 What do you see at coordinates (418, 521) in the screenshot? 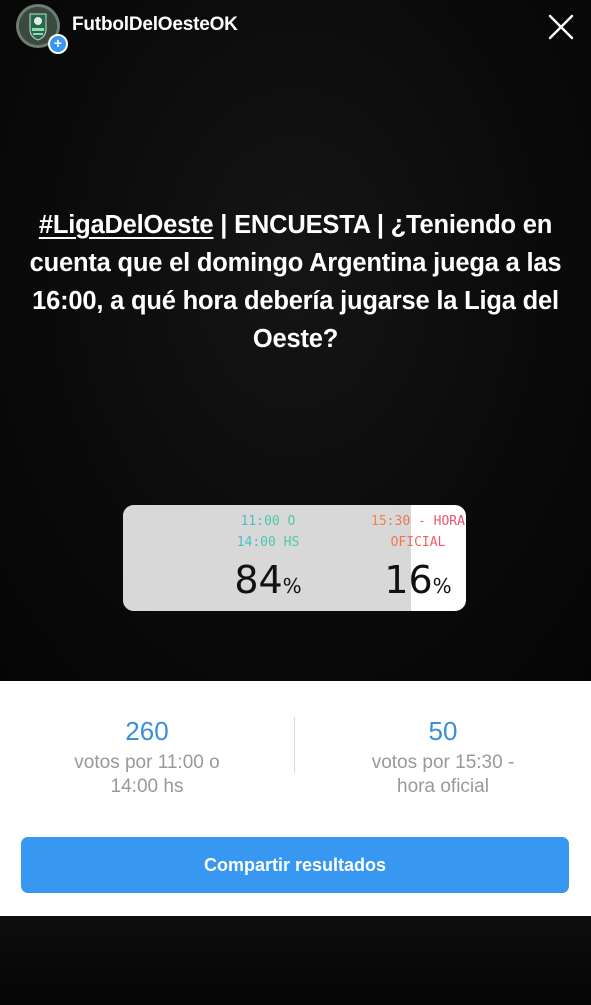
I see `poll-option-2-label-line1: 15:30 - HORA` at bounding box center [418, 521].